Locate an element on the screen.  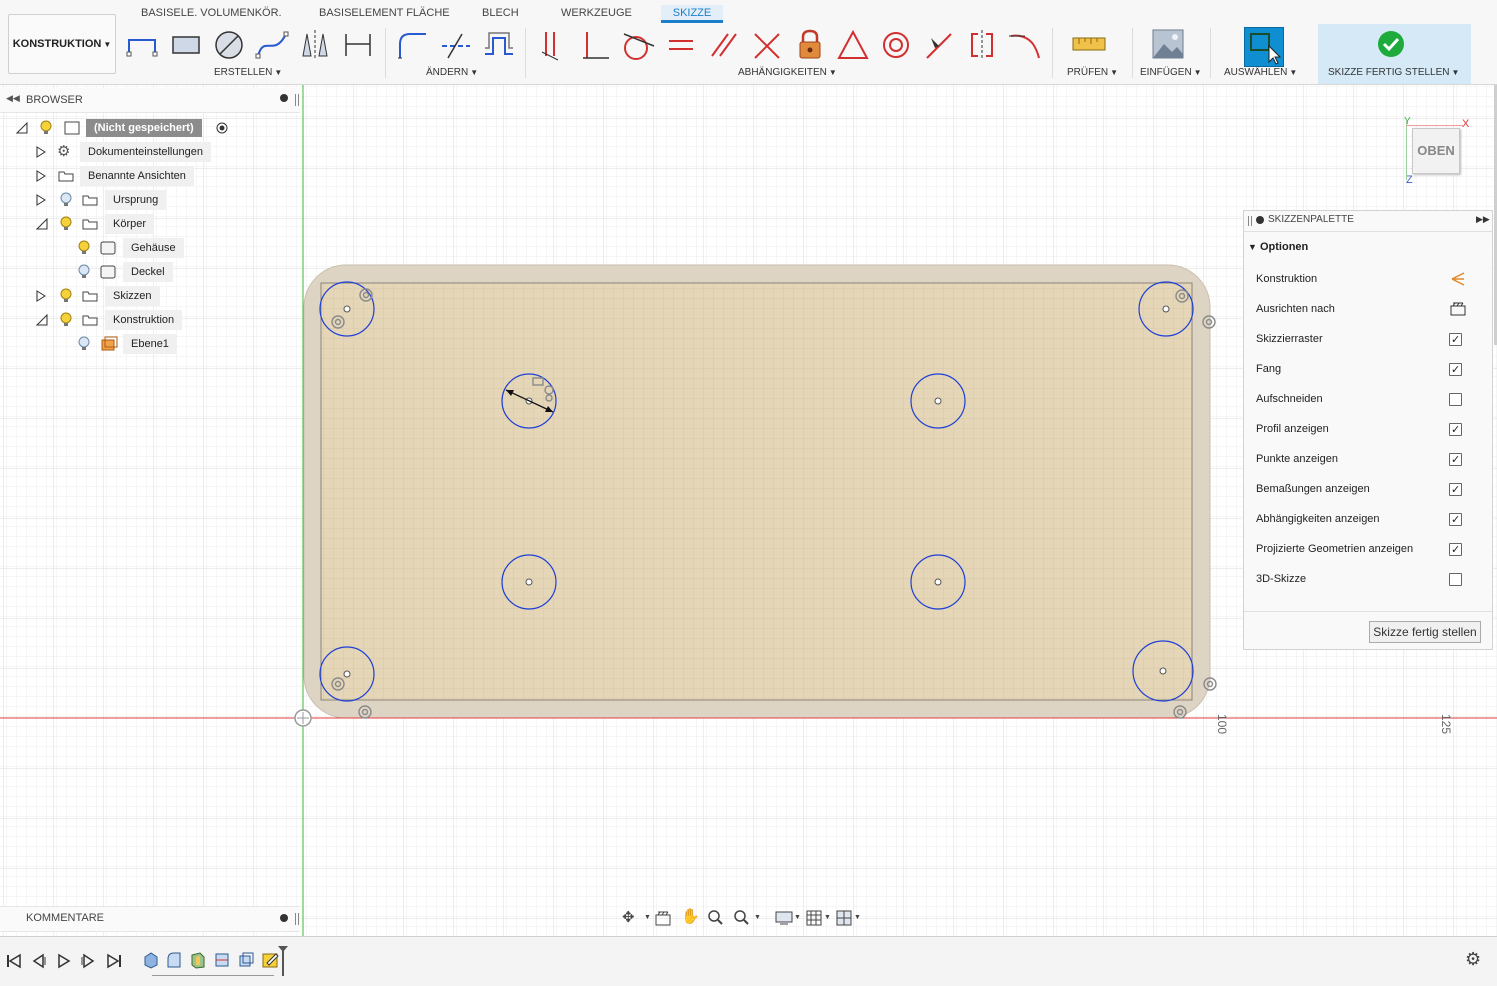
insert-image-icon is located at coordinates (1168, 45).